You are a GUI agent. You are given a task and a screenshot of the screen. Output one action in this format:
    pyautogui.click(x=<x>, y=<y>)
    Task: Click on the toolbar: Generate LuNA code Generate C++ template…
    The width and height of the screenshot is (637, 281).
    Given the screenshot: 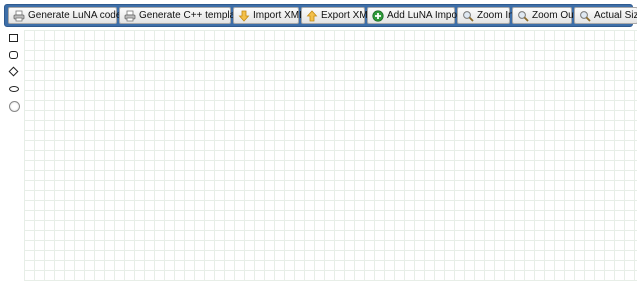 What is the action you would take?
    pyautogui.click(x=320, y=15)
    